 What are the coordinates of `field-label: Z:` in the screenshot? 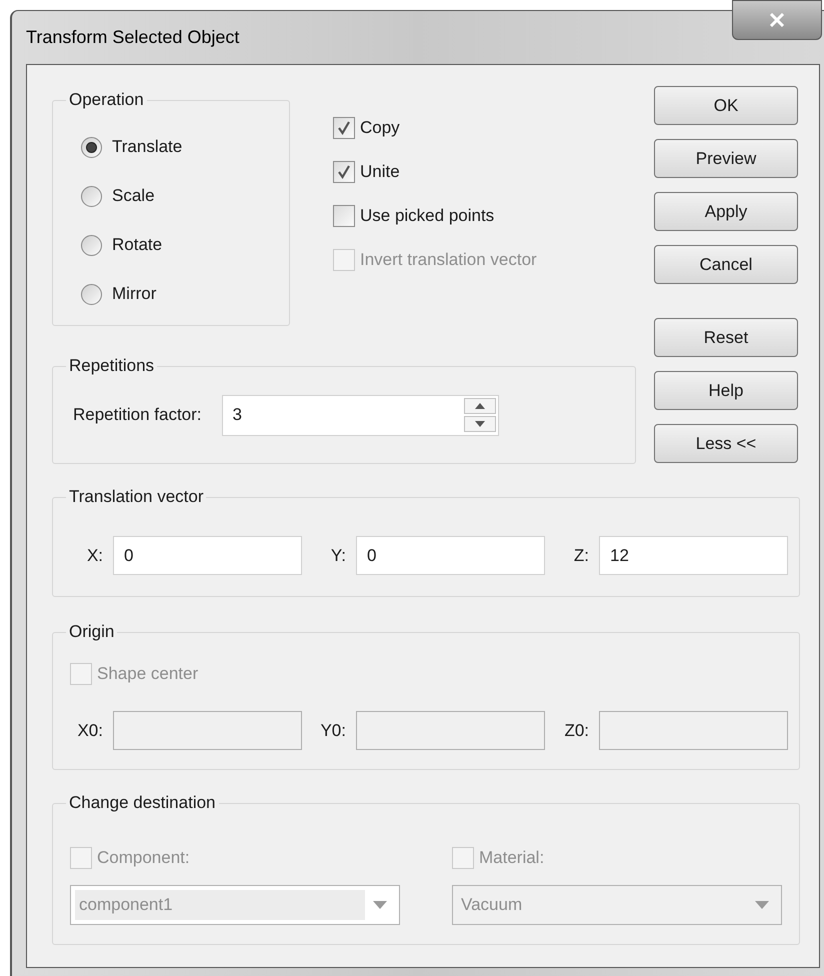 It's located at (581, 555).